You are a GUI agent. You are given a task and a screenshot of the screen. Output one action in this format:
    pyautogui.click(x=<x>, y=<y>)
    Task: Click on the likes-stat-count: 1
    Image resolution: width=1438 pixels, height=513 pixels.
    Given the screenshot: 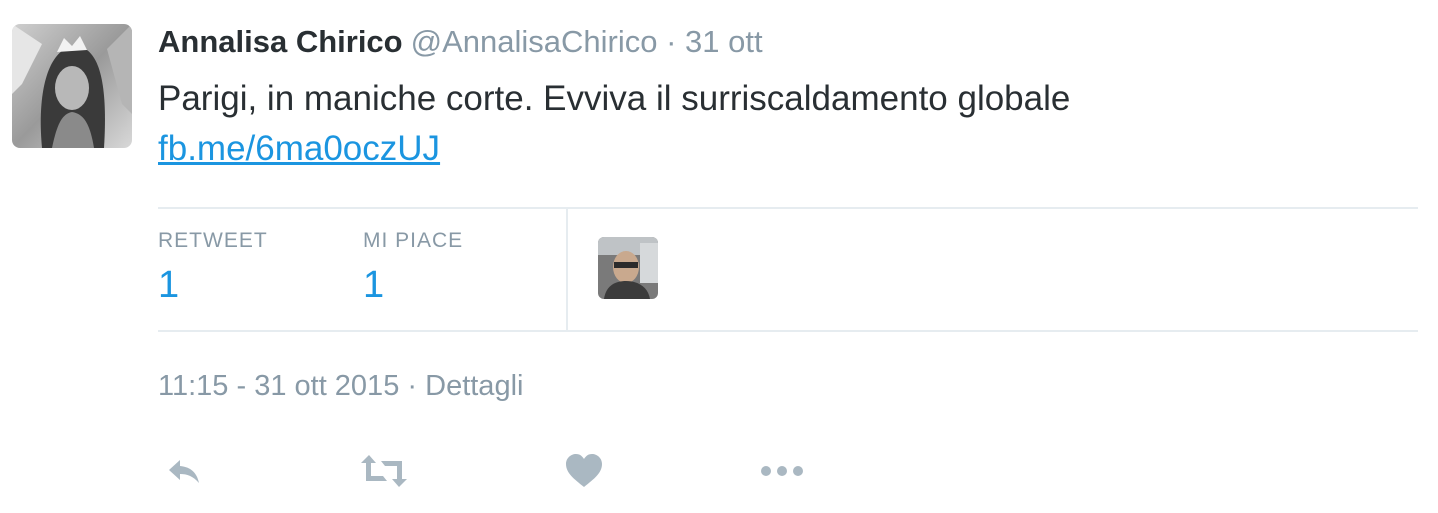 What is the action you would take?
    pyautogui.click(x=374, y=285)
    